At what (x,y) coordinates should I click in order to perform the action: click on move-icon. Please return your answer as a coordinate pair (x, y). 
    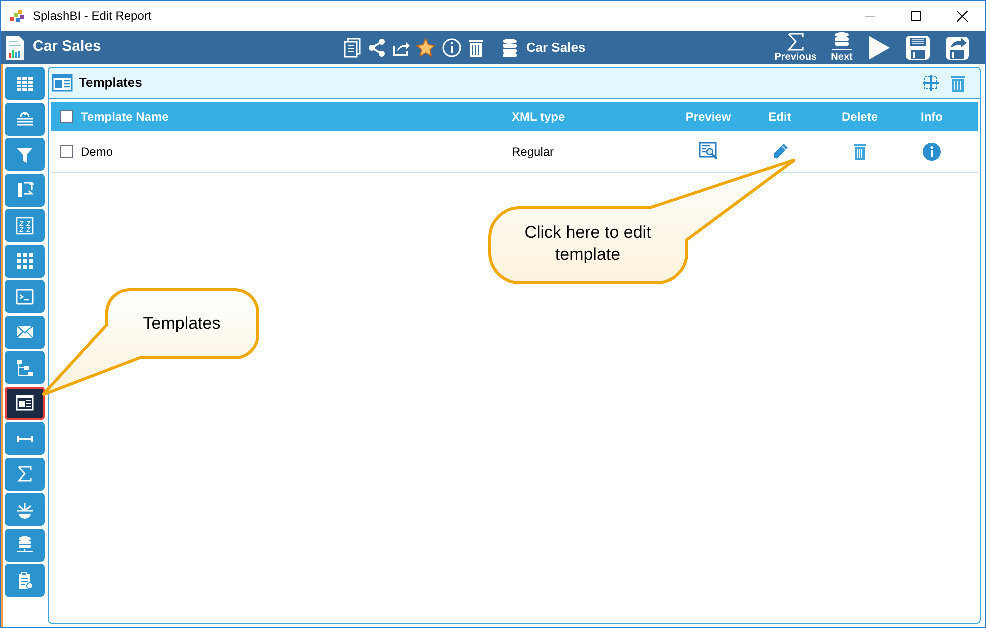
    Looking at the image, I should click on (931, 83).